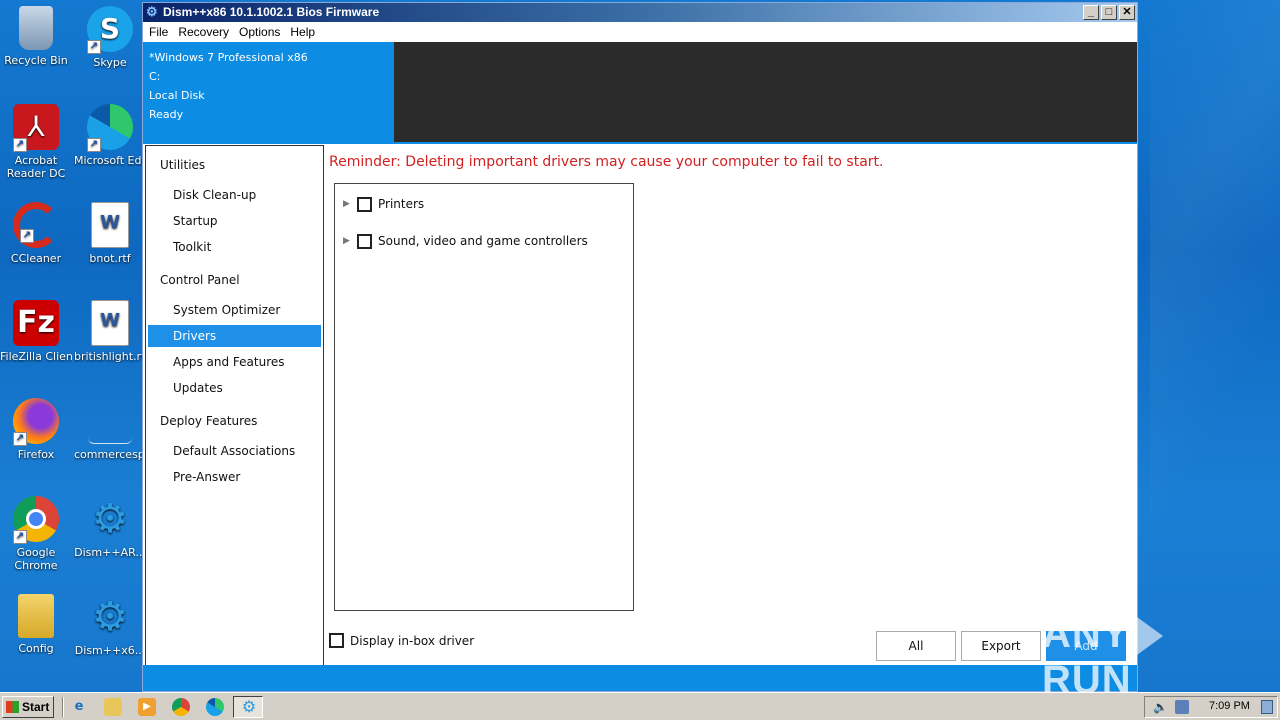 The image size is (1280, 720). I want to click on desktop-icon-ccleaner: ↗ CCleaner, so click(36, 233).